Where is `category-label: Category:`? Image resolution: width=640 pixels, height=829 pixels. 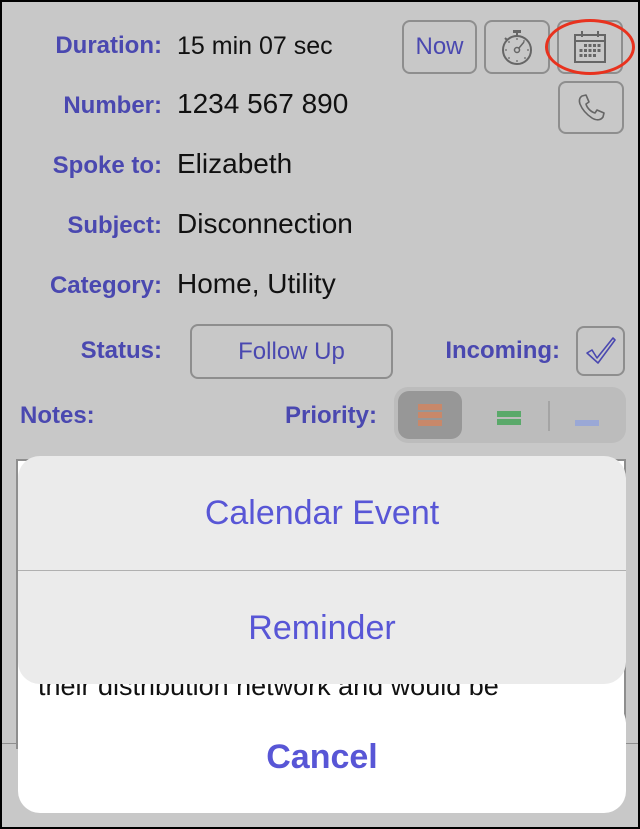 category-label: Category: is located at coordinates (105, 285).